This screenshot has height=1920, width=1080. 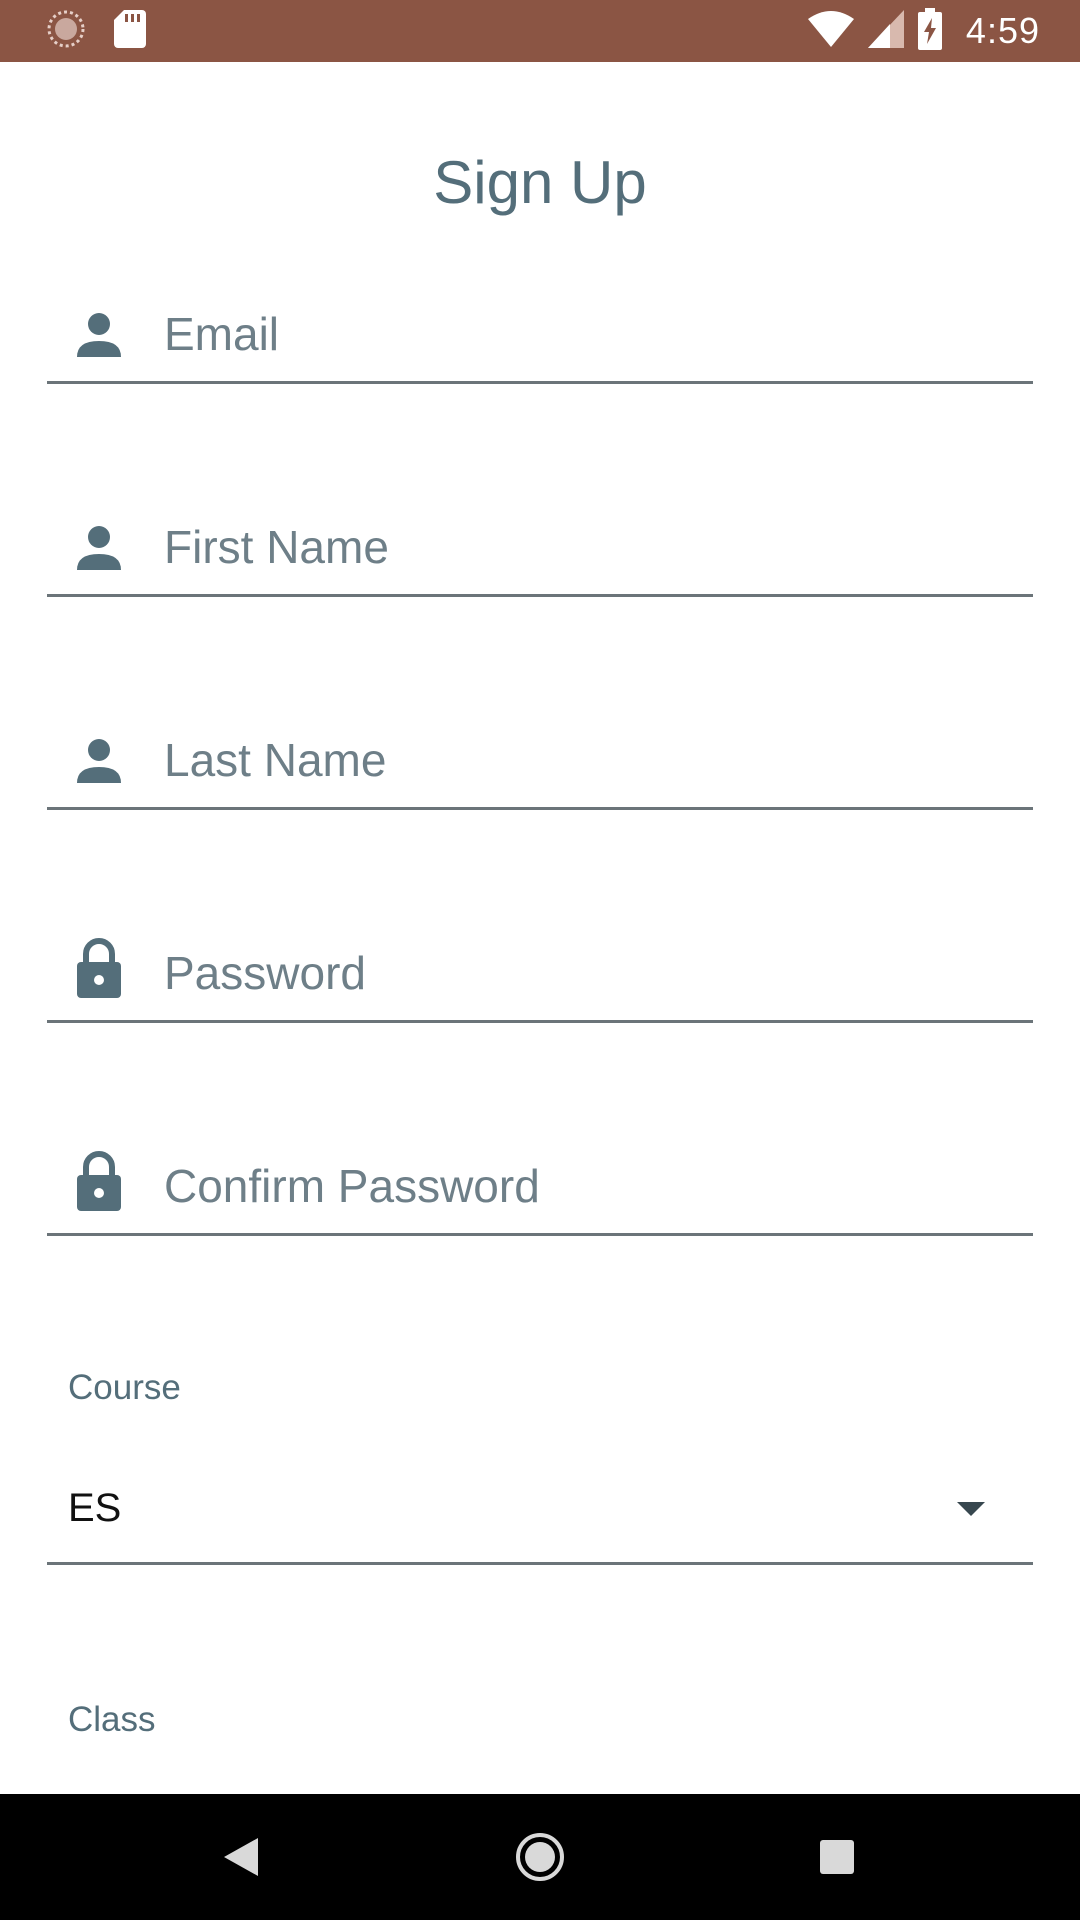 I want to click on course-label: Course, so click(x=124, y=1387).